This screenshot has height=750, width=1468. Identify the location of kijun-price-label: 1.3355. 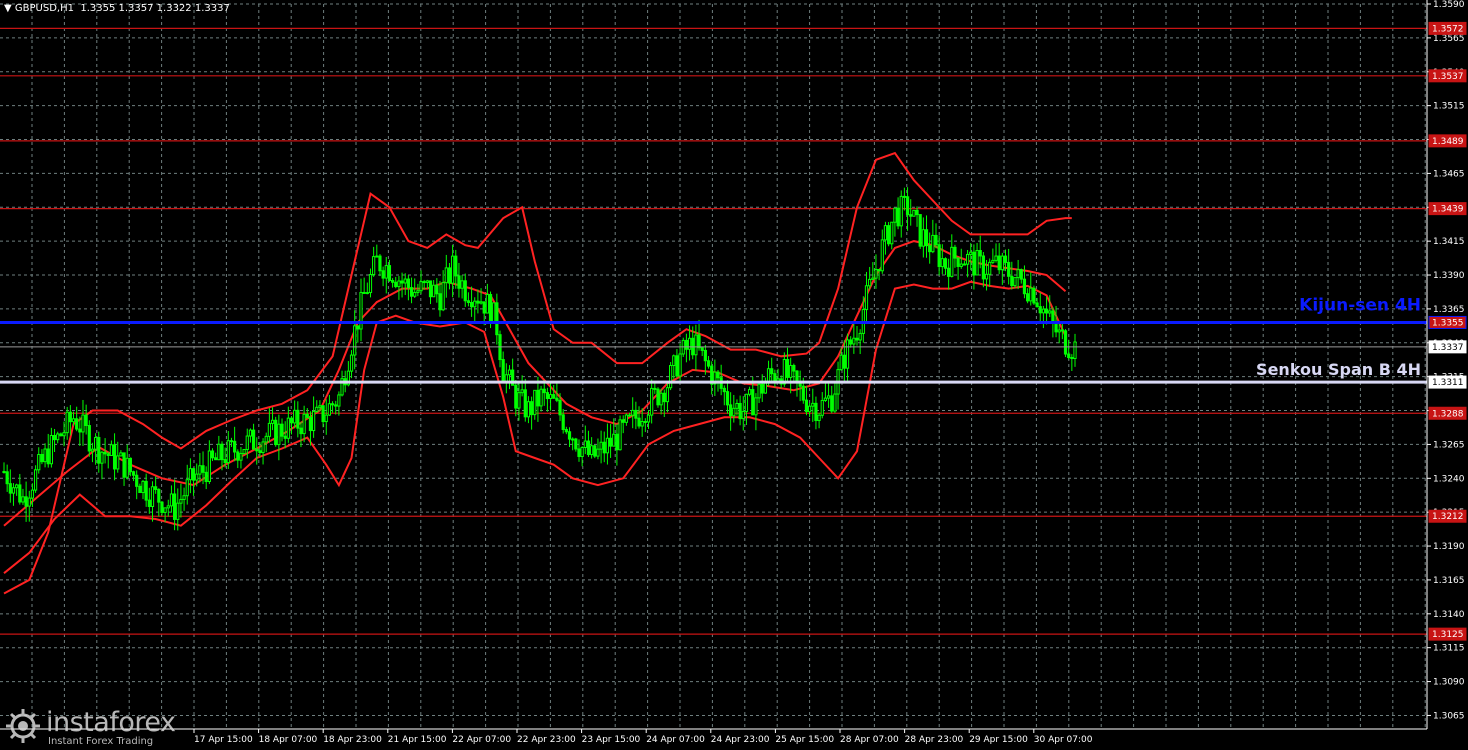
(1448, 323).